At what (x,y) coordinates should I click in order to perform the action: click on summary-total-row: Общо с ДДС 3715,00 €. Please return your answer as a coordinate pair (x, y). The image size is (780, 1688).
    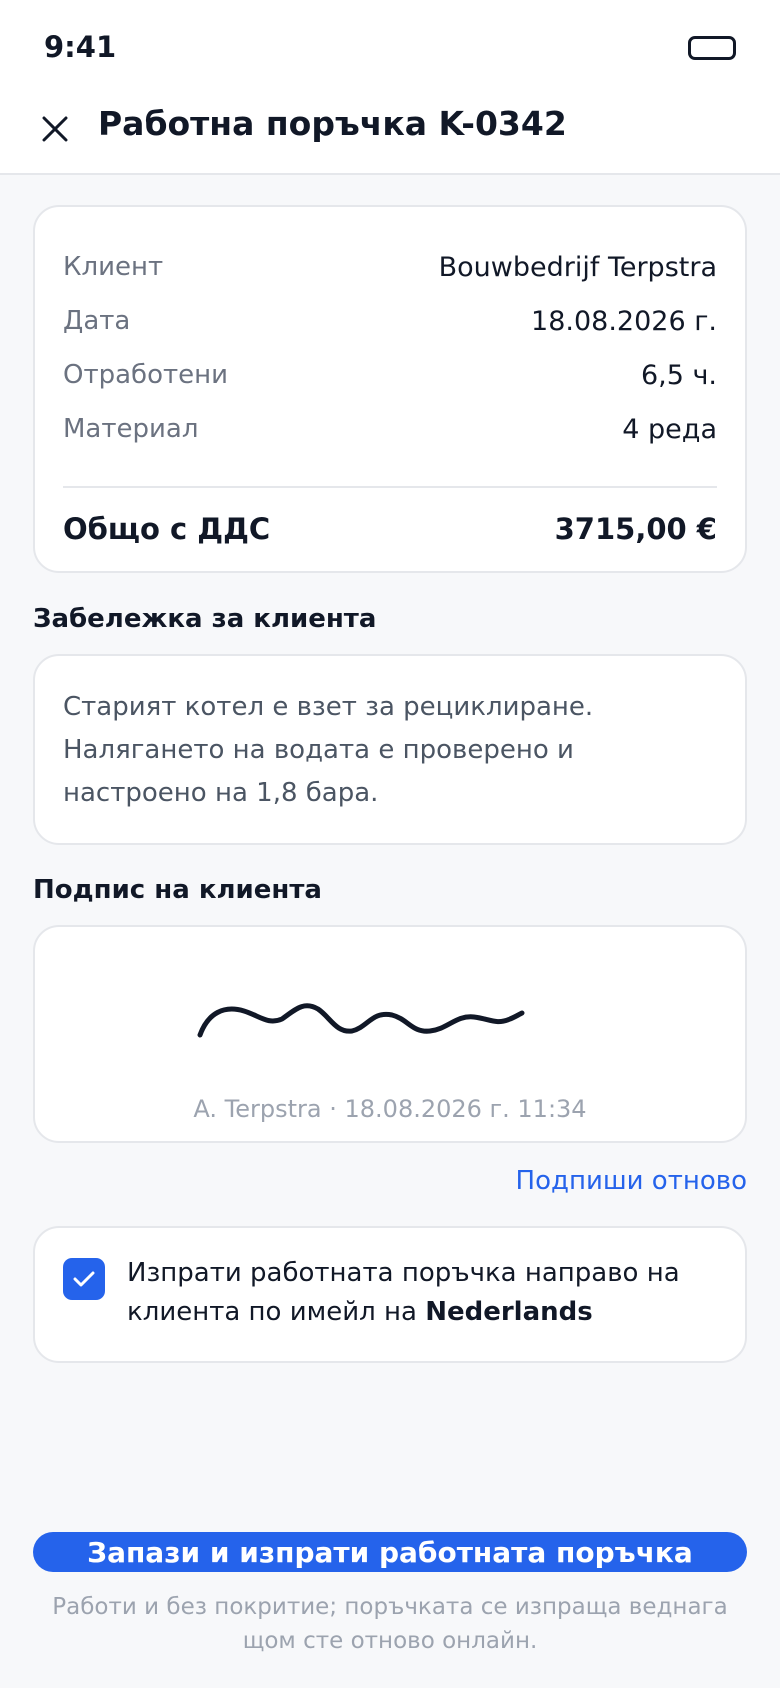
    Looking at the image, I should click on (390, 529).